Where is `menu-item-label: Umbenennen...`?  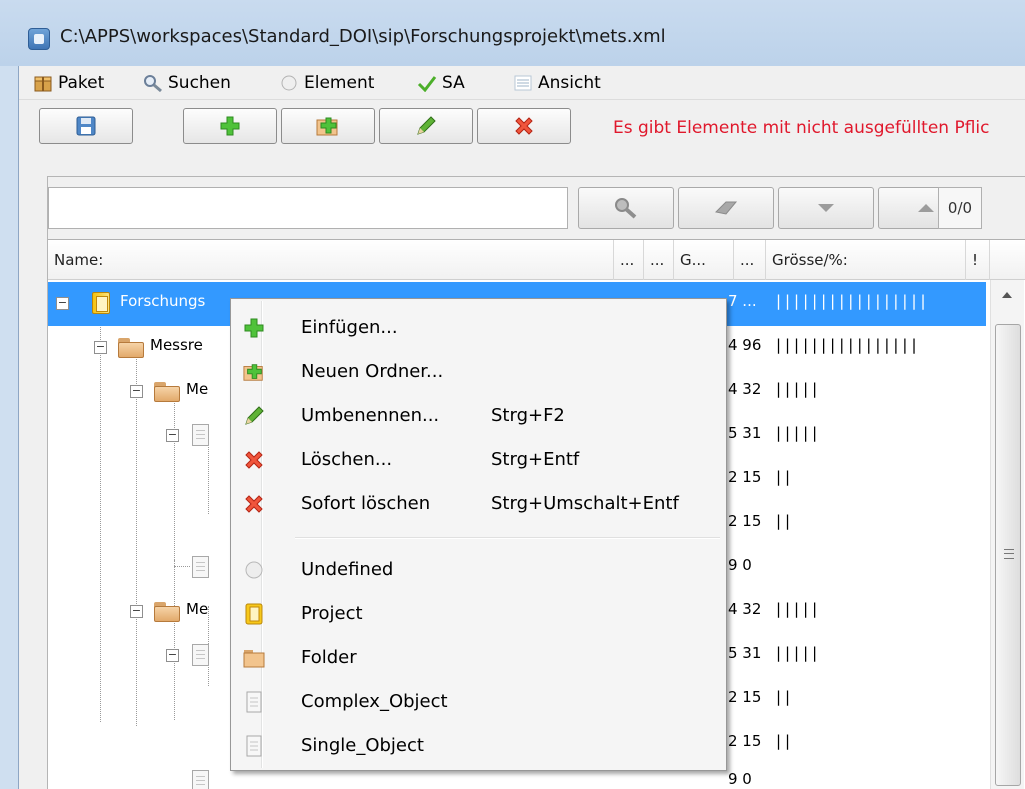
menu-item-label: Umbenennen... is located at coordinates (370, 415).